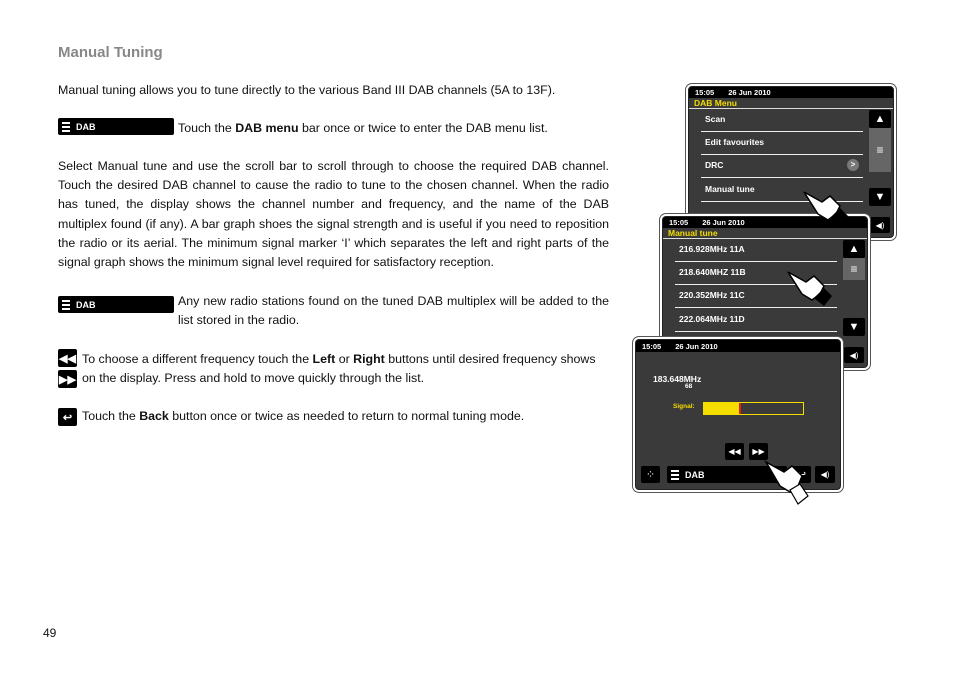 This screenshot has width=954, height=673. Describe the element at coordinates (116, 304) in the screenshot. I see `dab-menu-bar-2: DAB` at that location.